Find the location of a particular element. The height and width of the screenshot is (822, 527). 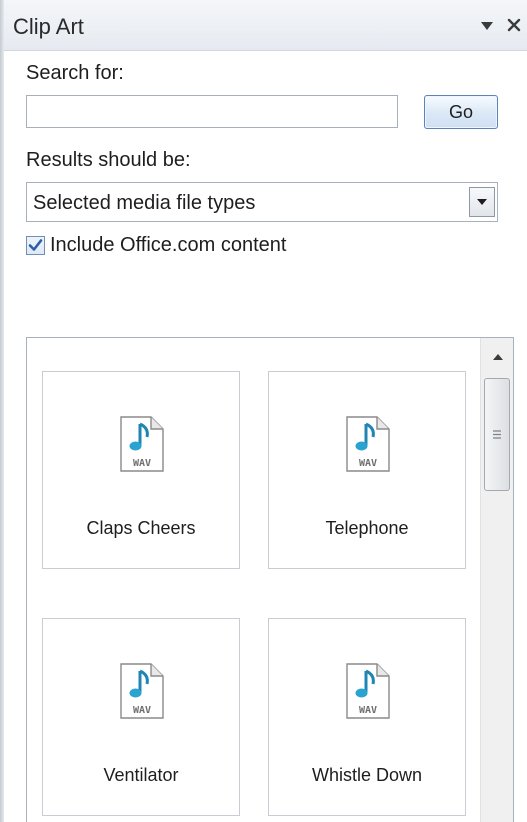

clip-name: Whistle Down is located at coordinates (367, 775).